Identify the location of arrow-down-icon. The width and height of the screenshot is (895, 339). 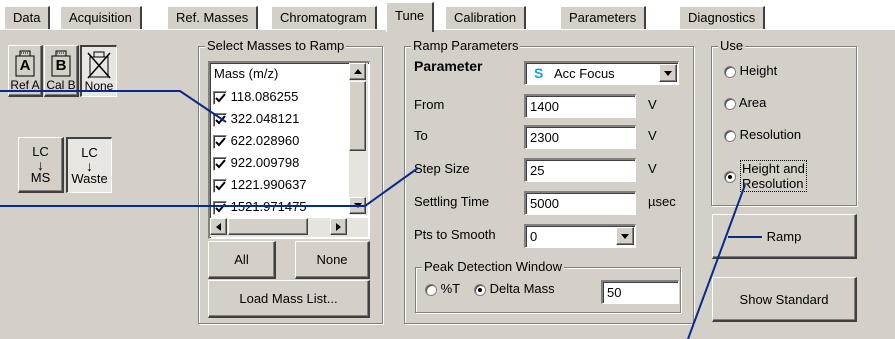
(357, 205).